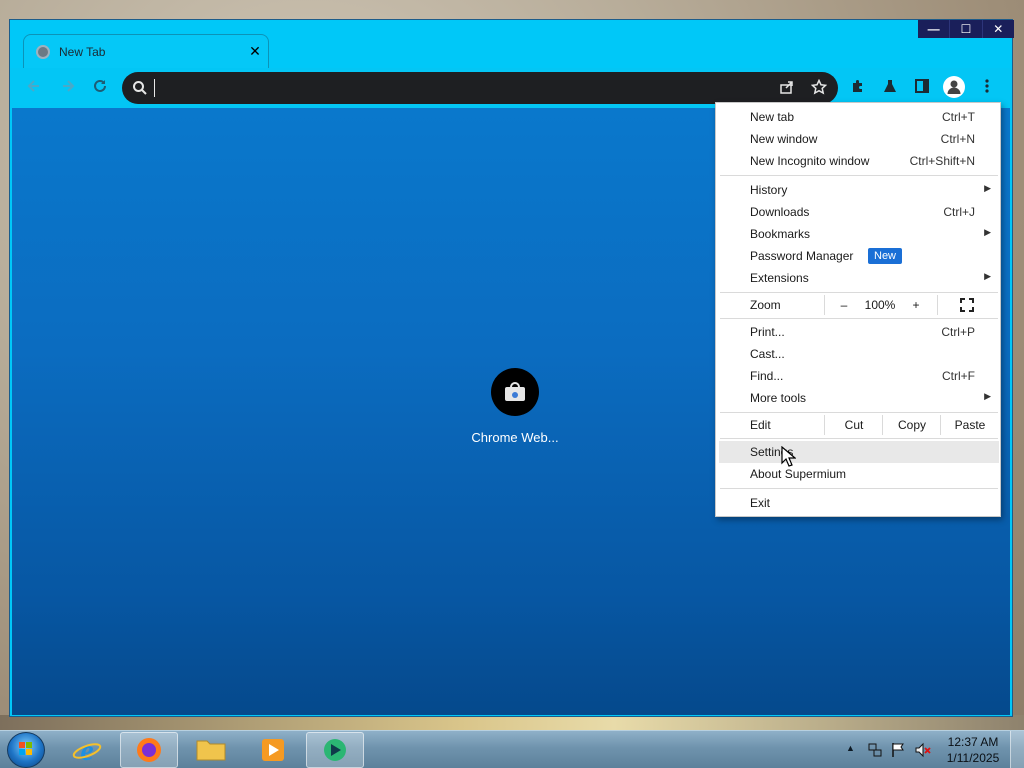 This screenshot has width=1024, height=768. Describe the element at coordinates (858, 474) in the screenshot. I see `menu-item-about: About Supermium` at that location.